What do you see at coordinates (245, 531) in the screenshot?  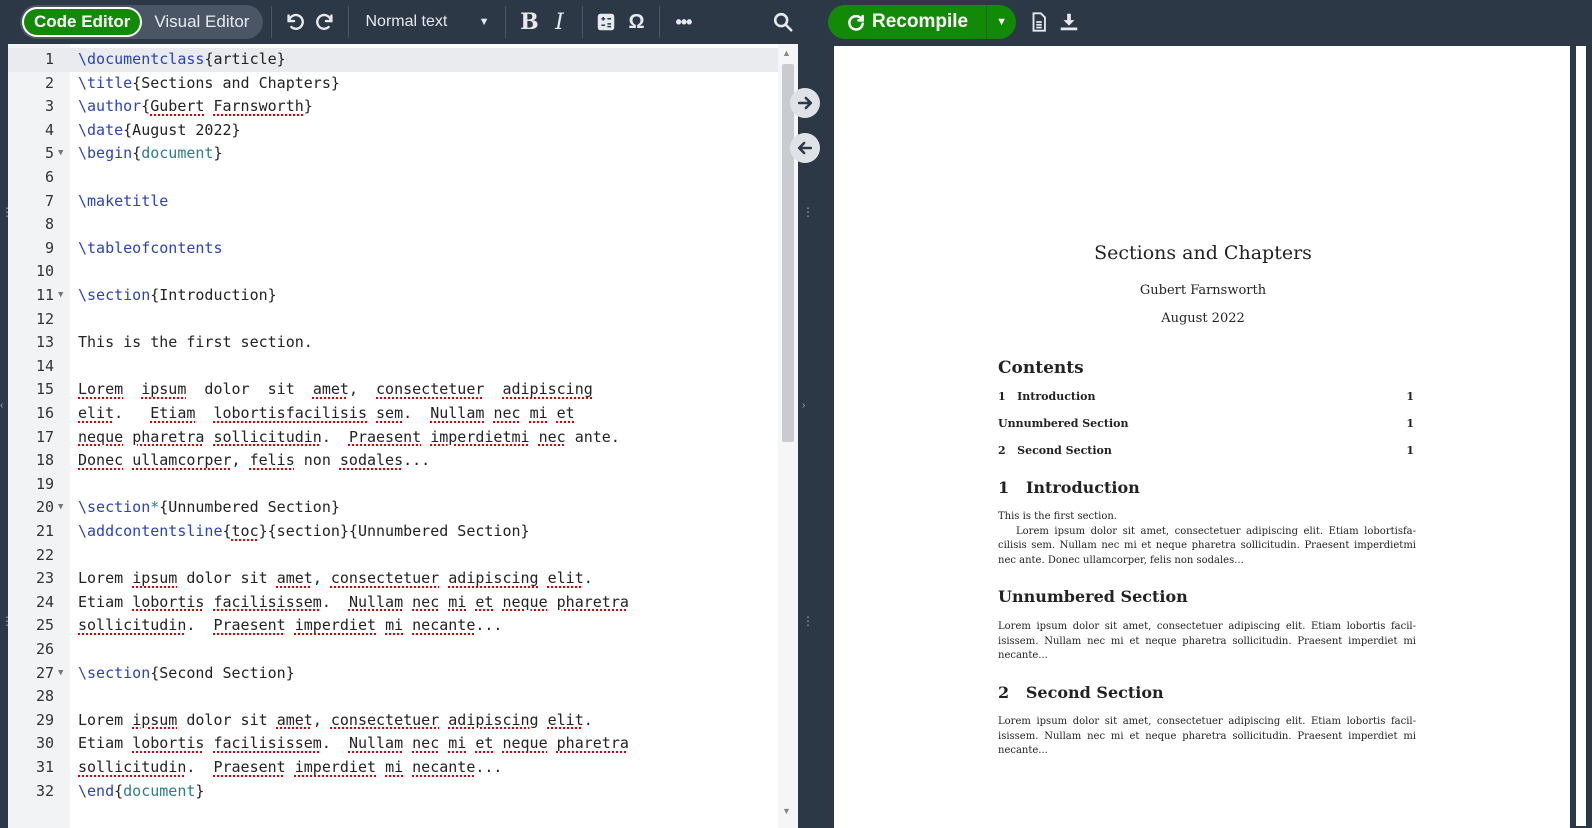 I see `spelling-error: toc` at bounding box center [245, 531].